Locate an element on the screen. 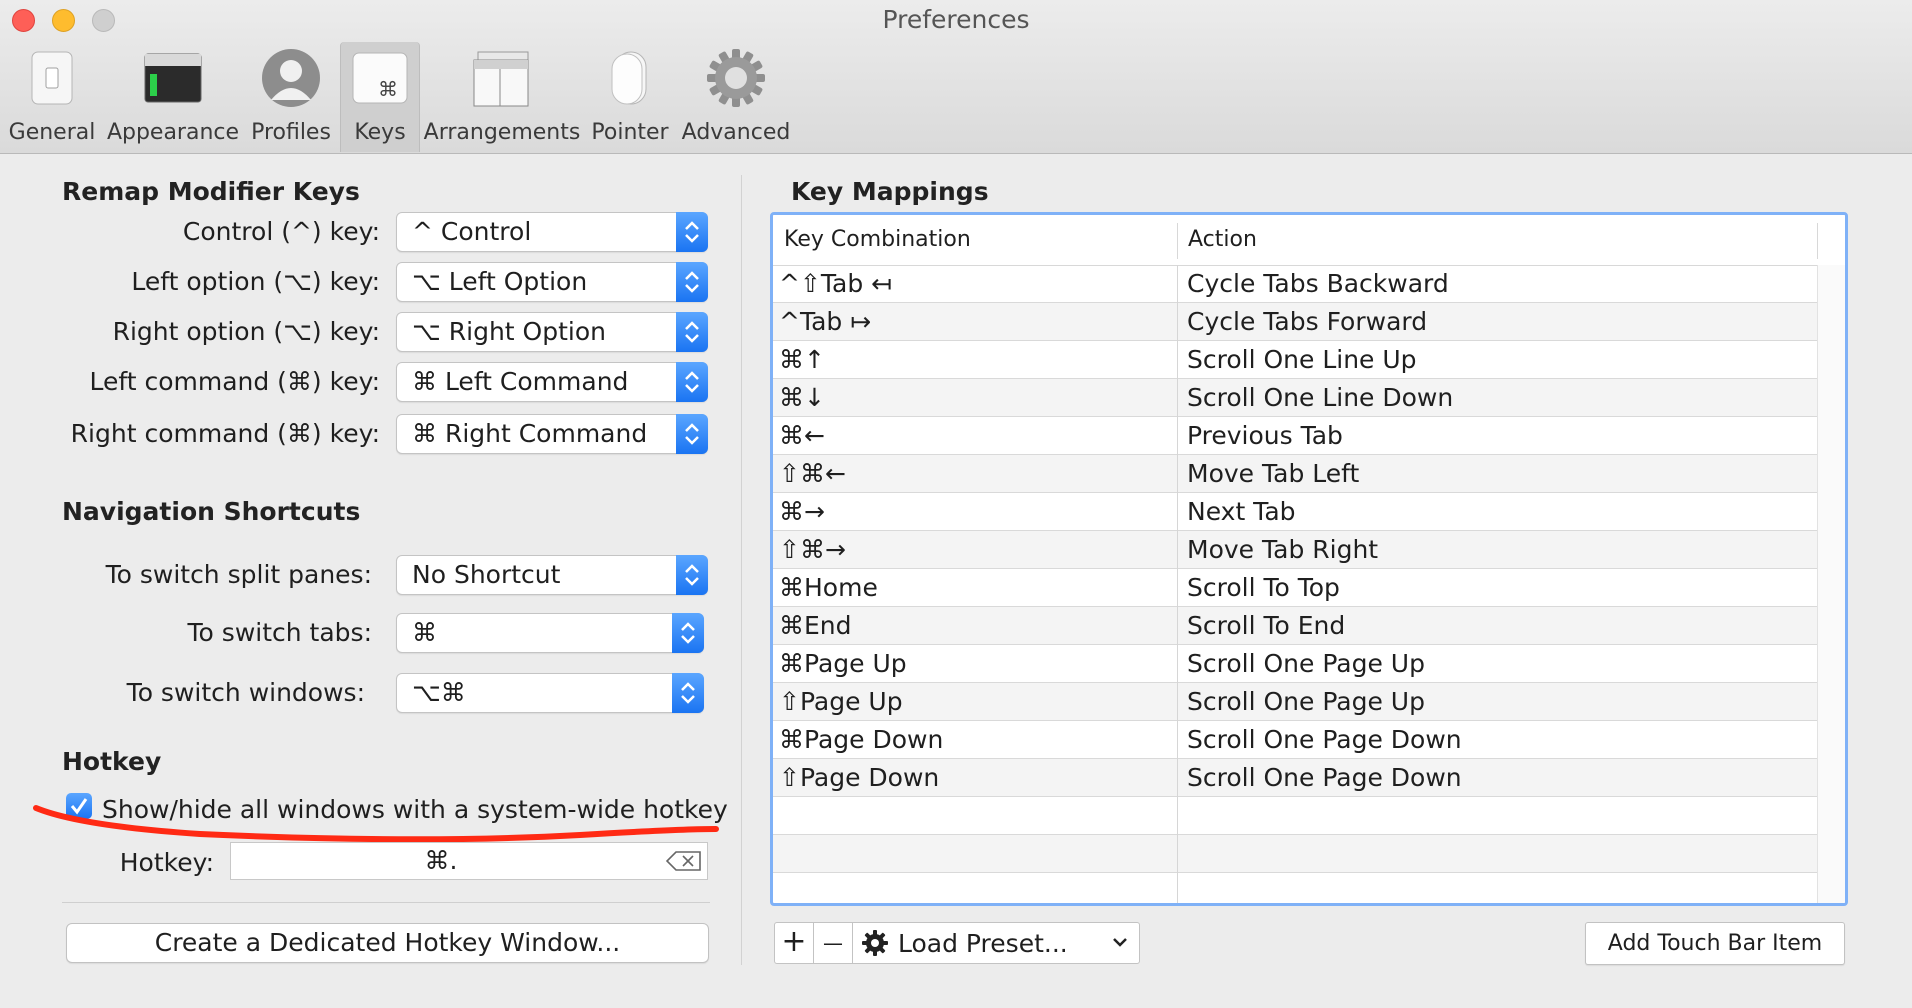 The width and height of the screenshot is (1912, 1008). row-key: ⇧Page Down is located at coordinates (859, 777).